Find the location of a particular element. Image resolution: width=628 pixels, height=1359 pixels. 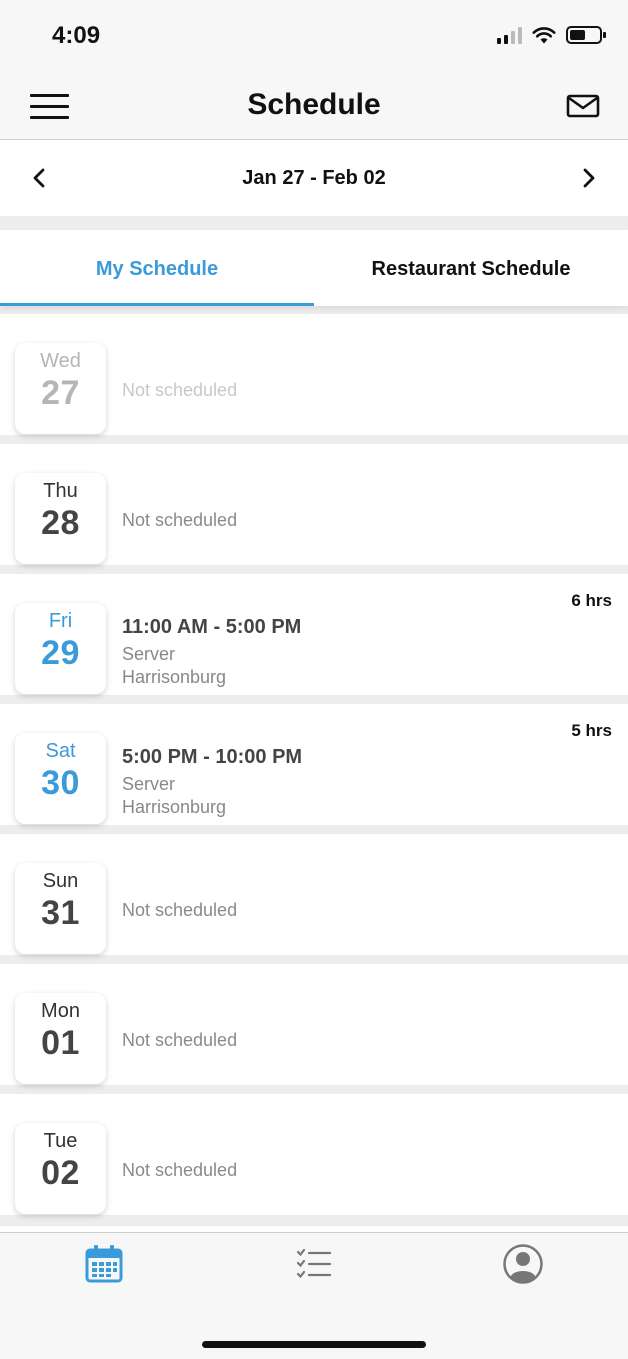

day-name: Tue is located at coordinates (60, 1141).